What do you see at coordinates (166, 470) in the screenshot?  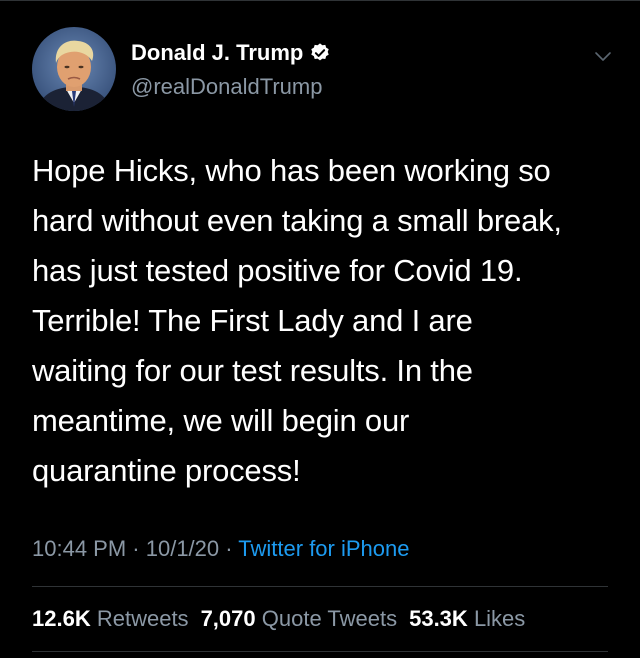 I see `tweet-line: quarantine process!` at bounding box center [166, 470].